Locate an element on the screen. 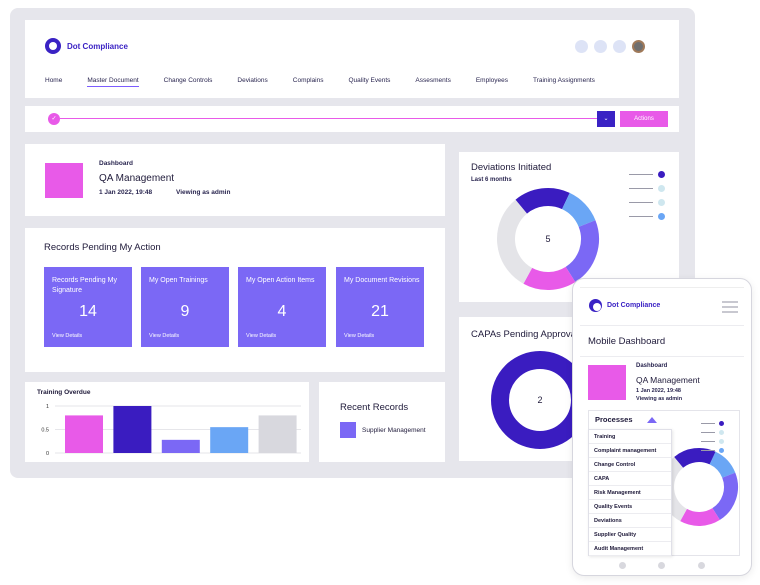  donut-center-value: 5 is located at coordinates (547, 239).